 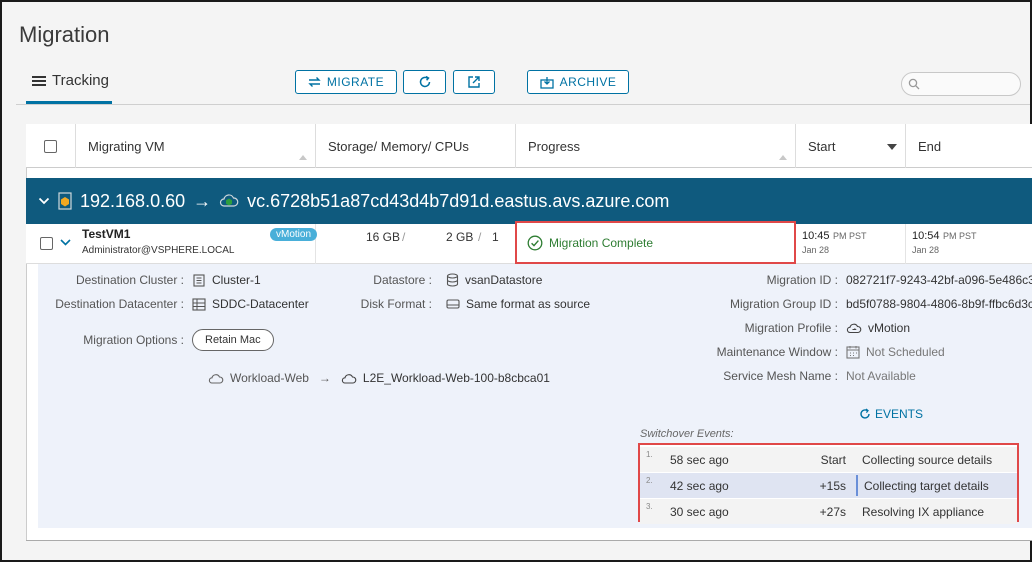 What do you see at coordinates (777, 352) in the screenshot?
I see `maintenance-label: Maintenance Window :` at bounding box center [777, 352].